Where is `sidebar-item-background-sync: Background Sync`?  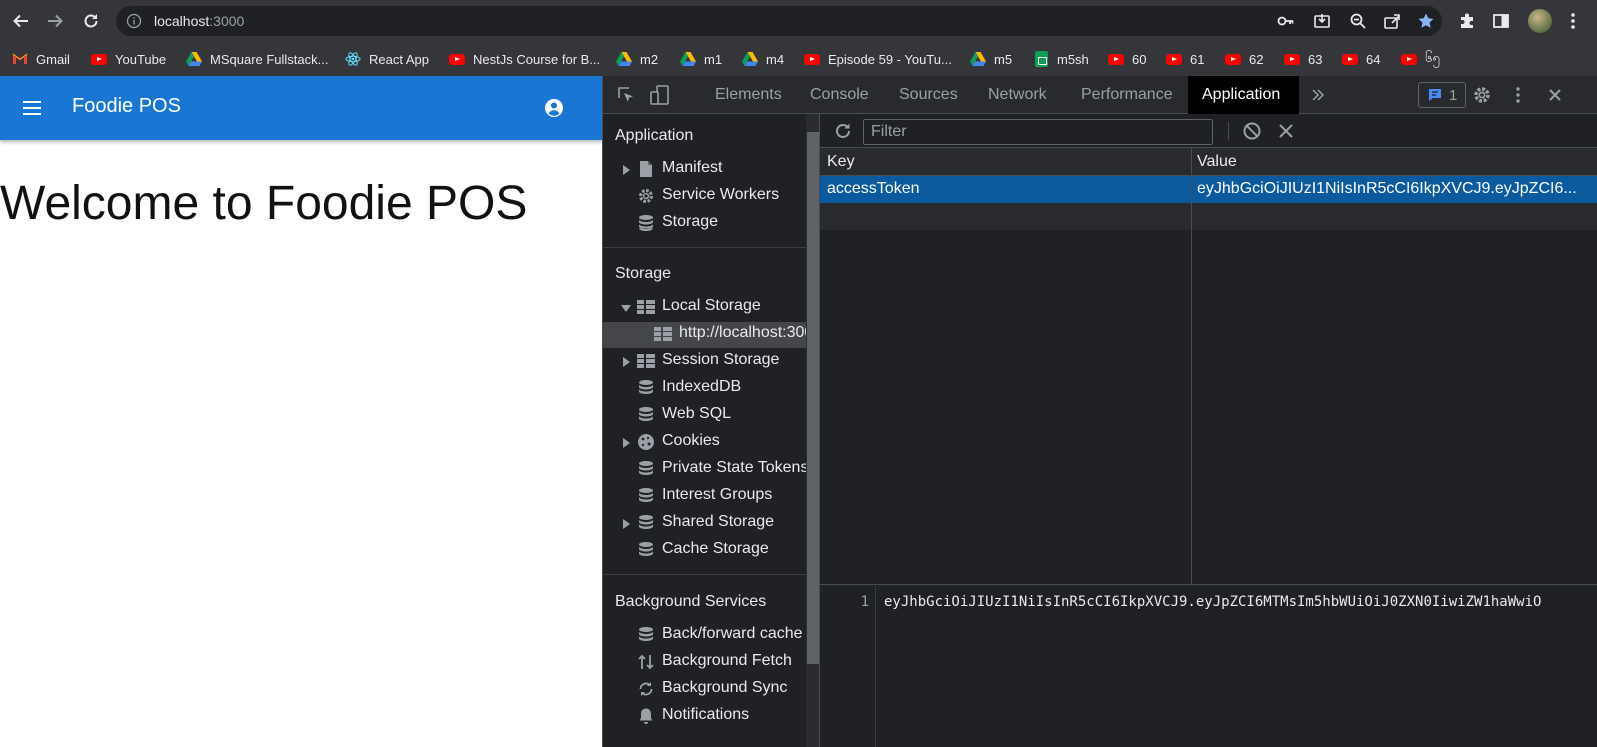
sidebar-item-background-sync: Background Sync is located at coordinates (704, 690).